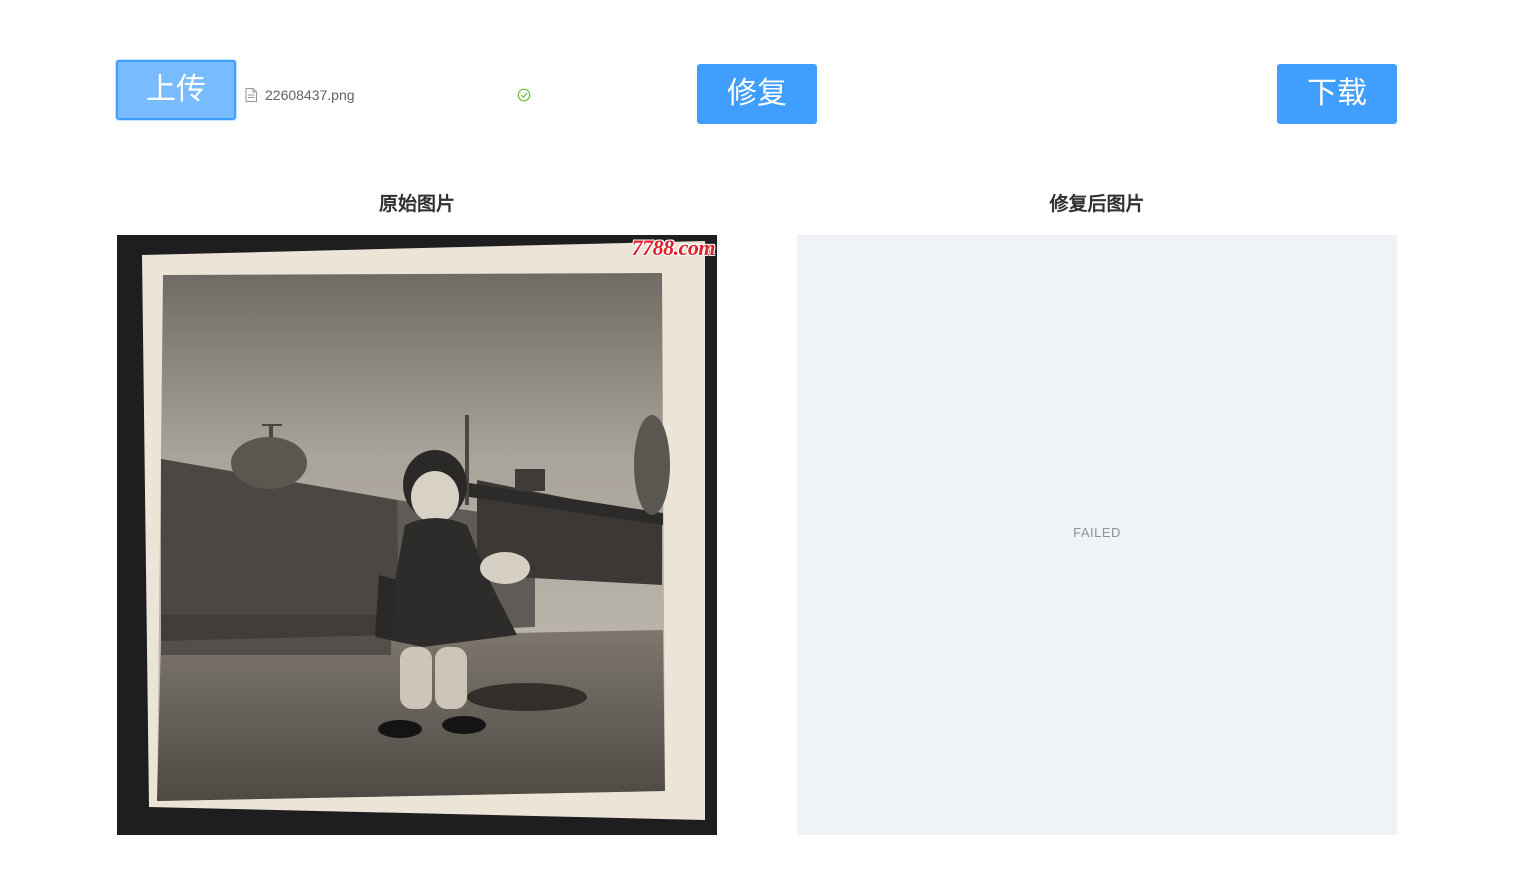 The width and height of the screenshot is (1527, 894). What do you see at coordinates (416, 204) in the screenshot?
I see `original-image-title: 原始图片` at bounding box center [416, 204].